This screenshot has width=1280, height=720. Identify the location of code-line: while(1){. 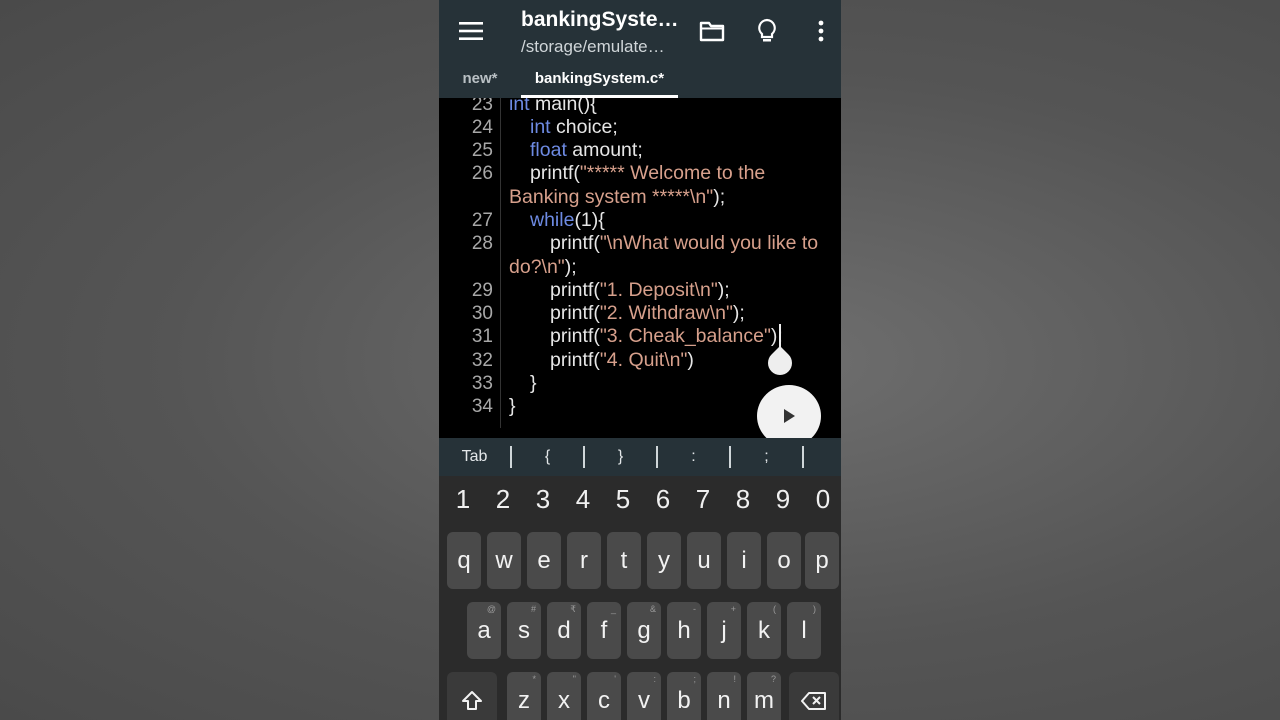
(567, 220).